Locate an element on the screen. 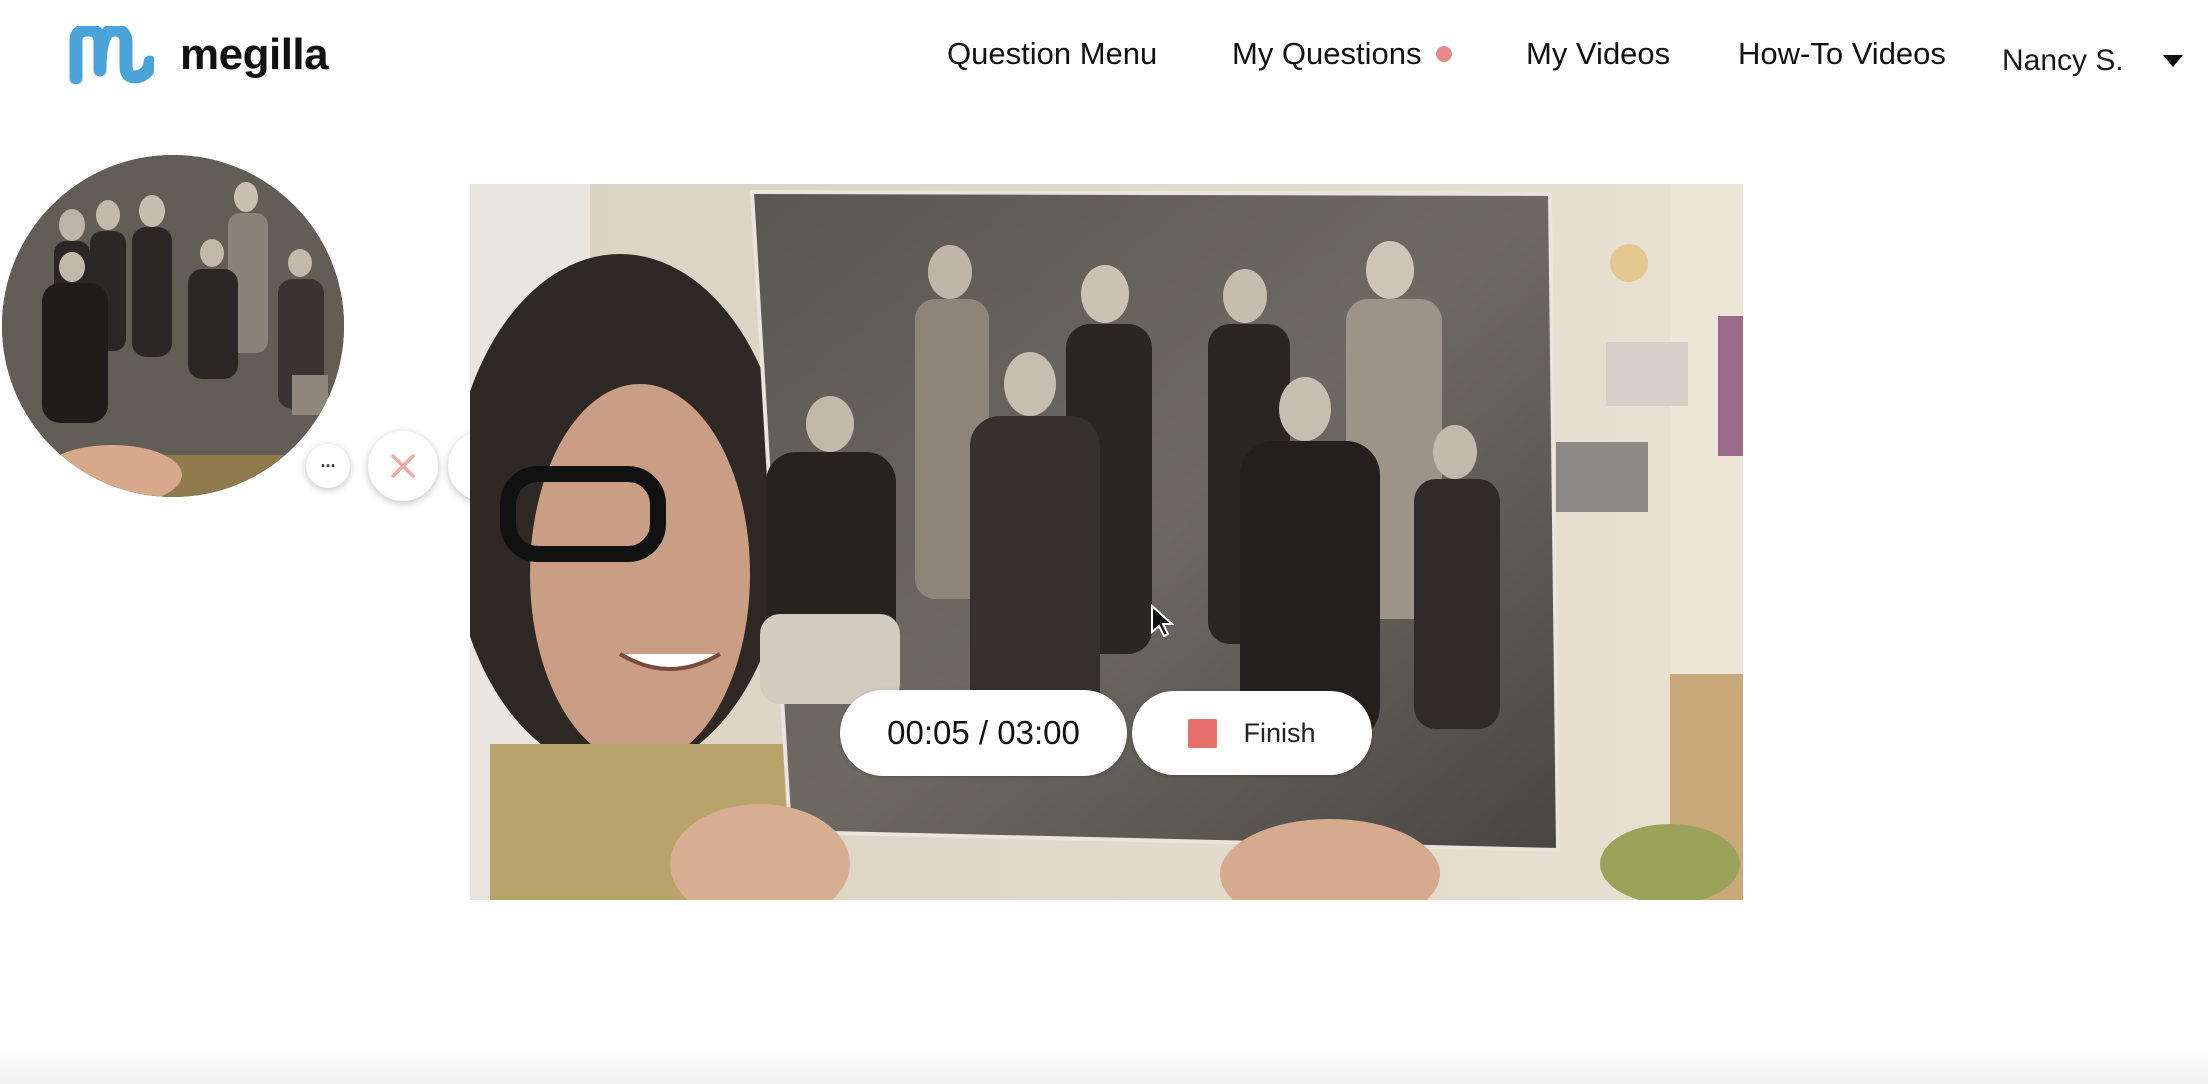 The image size is (2208, 1084). close-icon is located at coordinates (403, 466).